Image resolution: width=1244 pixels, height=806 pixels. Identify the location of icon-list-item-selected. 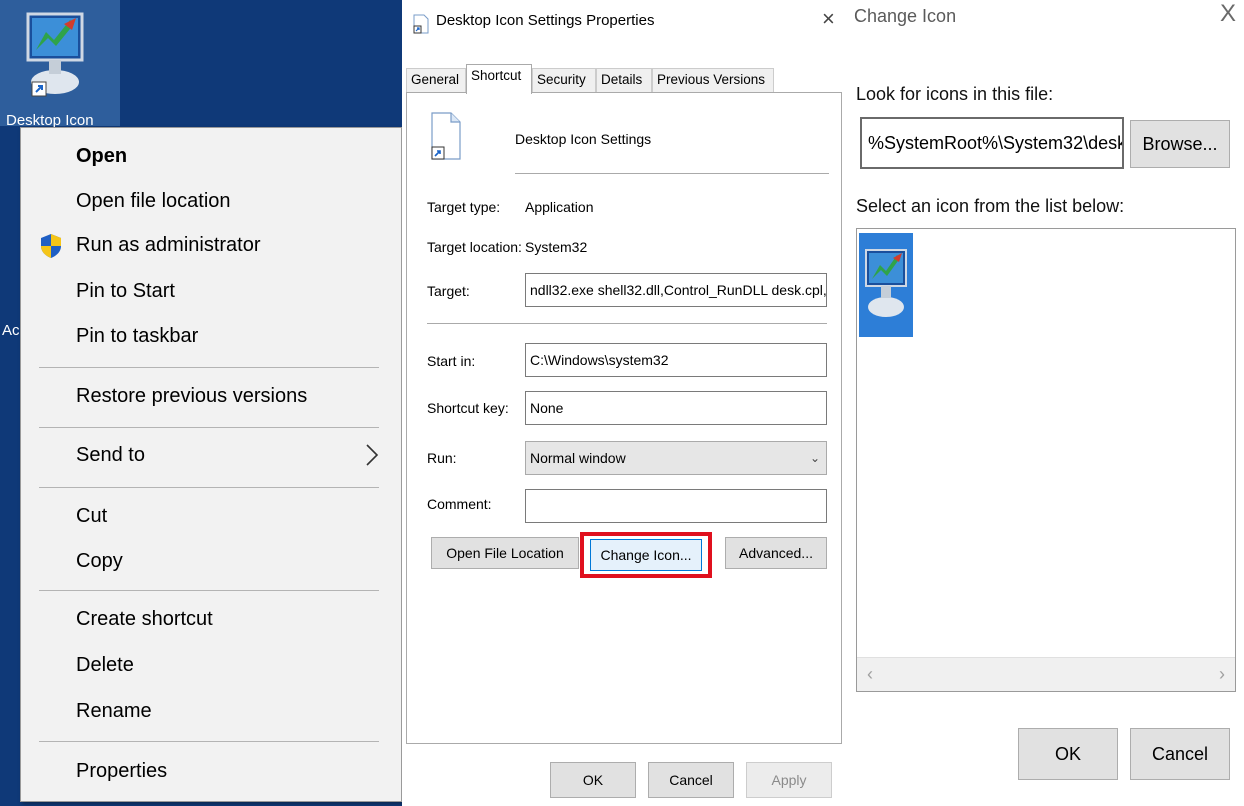
(886, 285).